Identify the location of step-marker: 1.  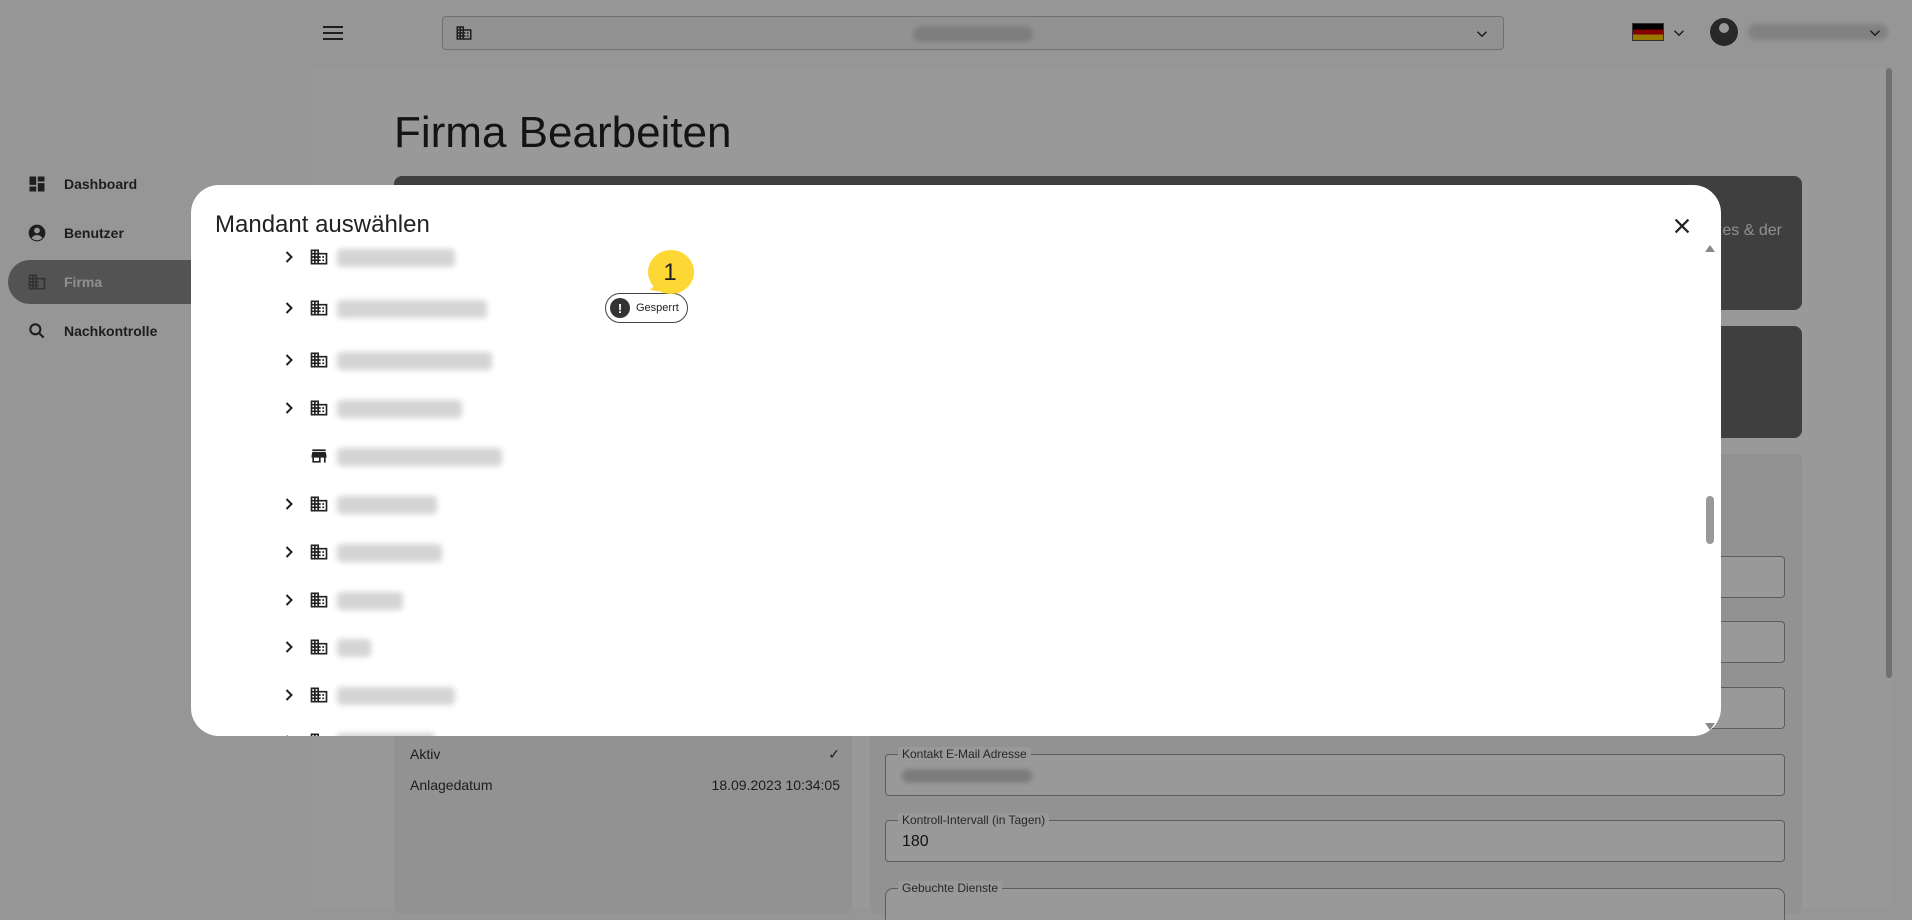
(667, 273).